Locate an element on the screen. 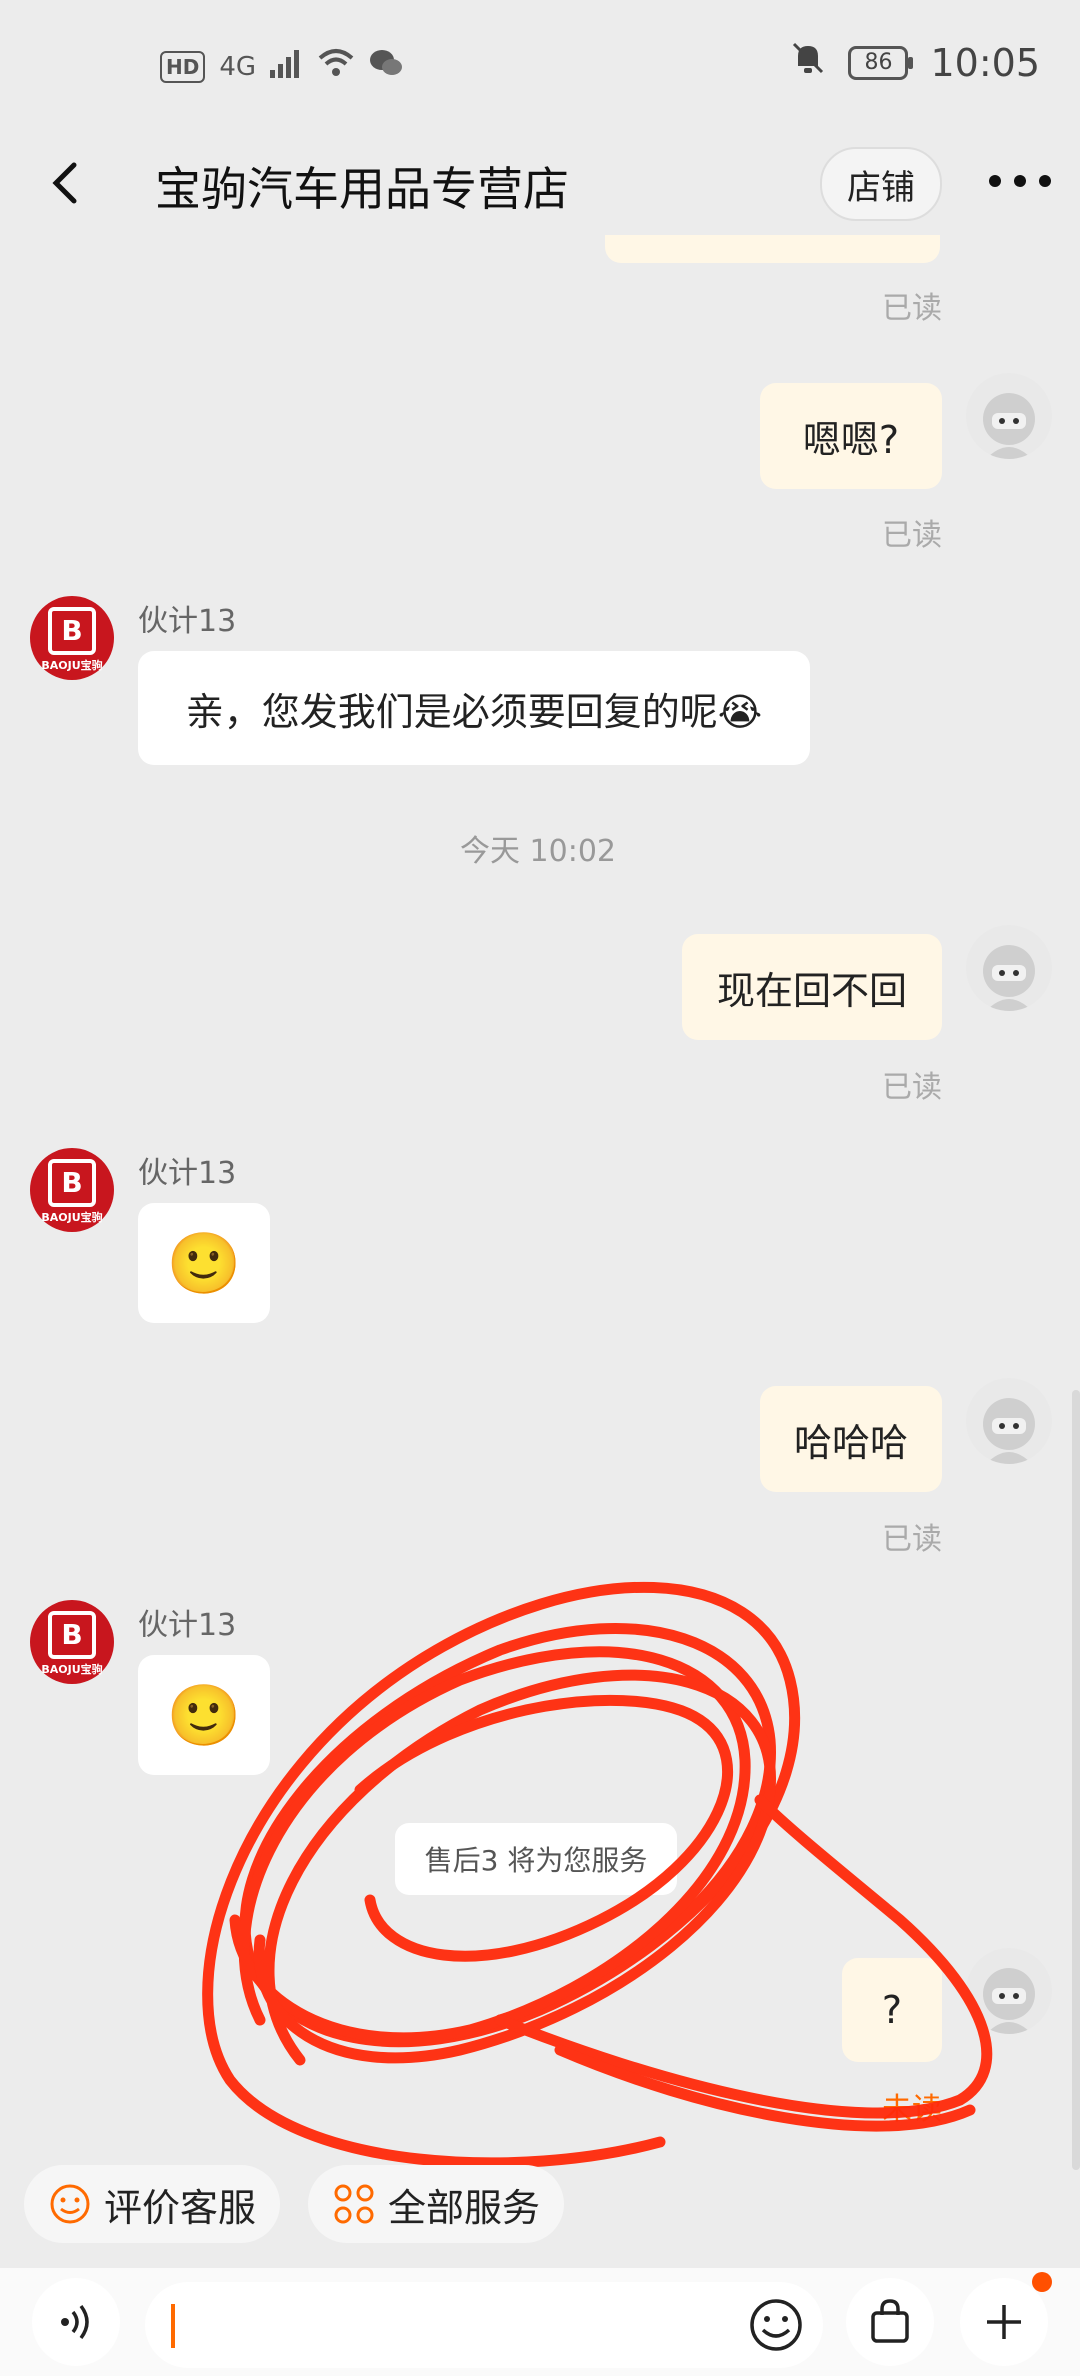 The width and height of the screenshot is (1080, 2376). battery-indicator: 86 is located at coordinates (881, 62).